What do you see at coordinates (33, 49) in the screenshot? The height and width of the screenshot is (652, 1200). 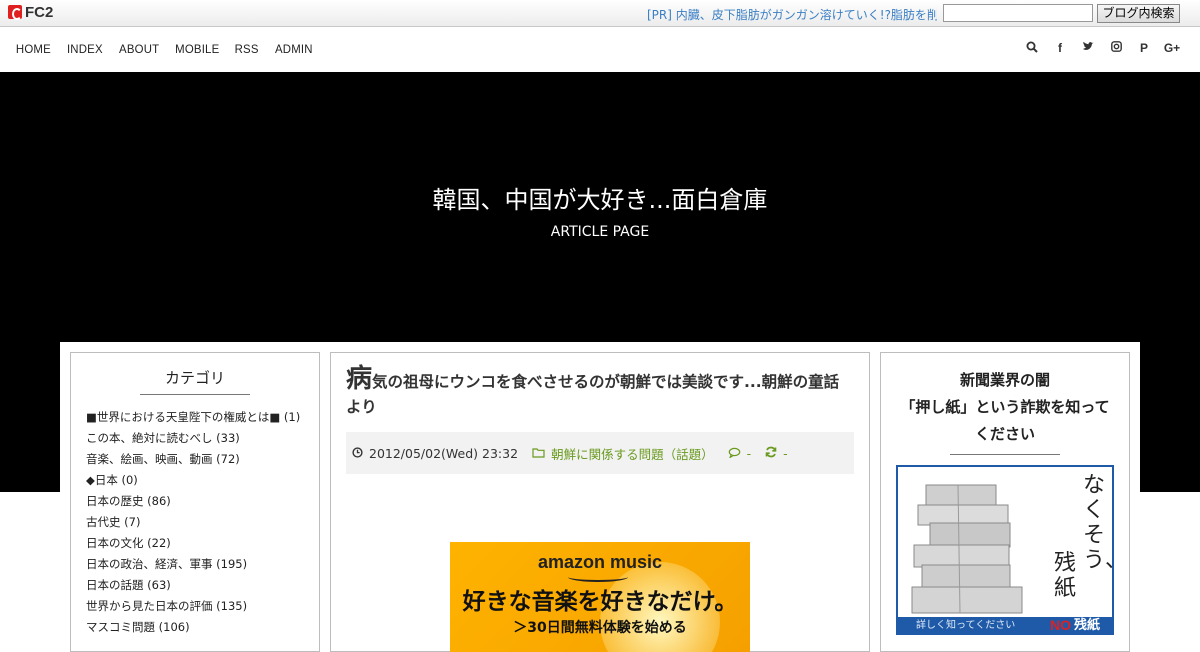 I see `nav-item-home: HOME` at bounding box center [33, 49].